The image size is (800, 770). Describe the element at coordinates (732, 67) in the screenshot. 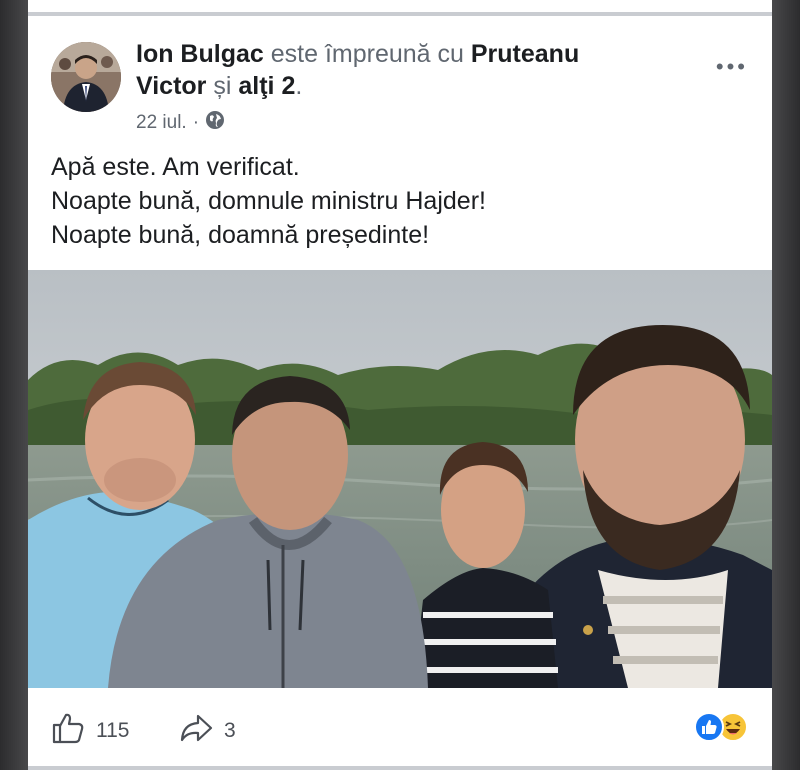

I see `more-options-button: •••` at that location.